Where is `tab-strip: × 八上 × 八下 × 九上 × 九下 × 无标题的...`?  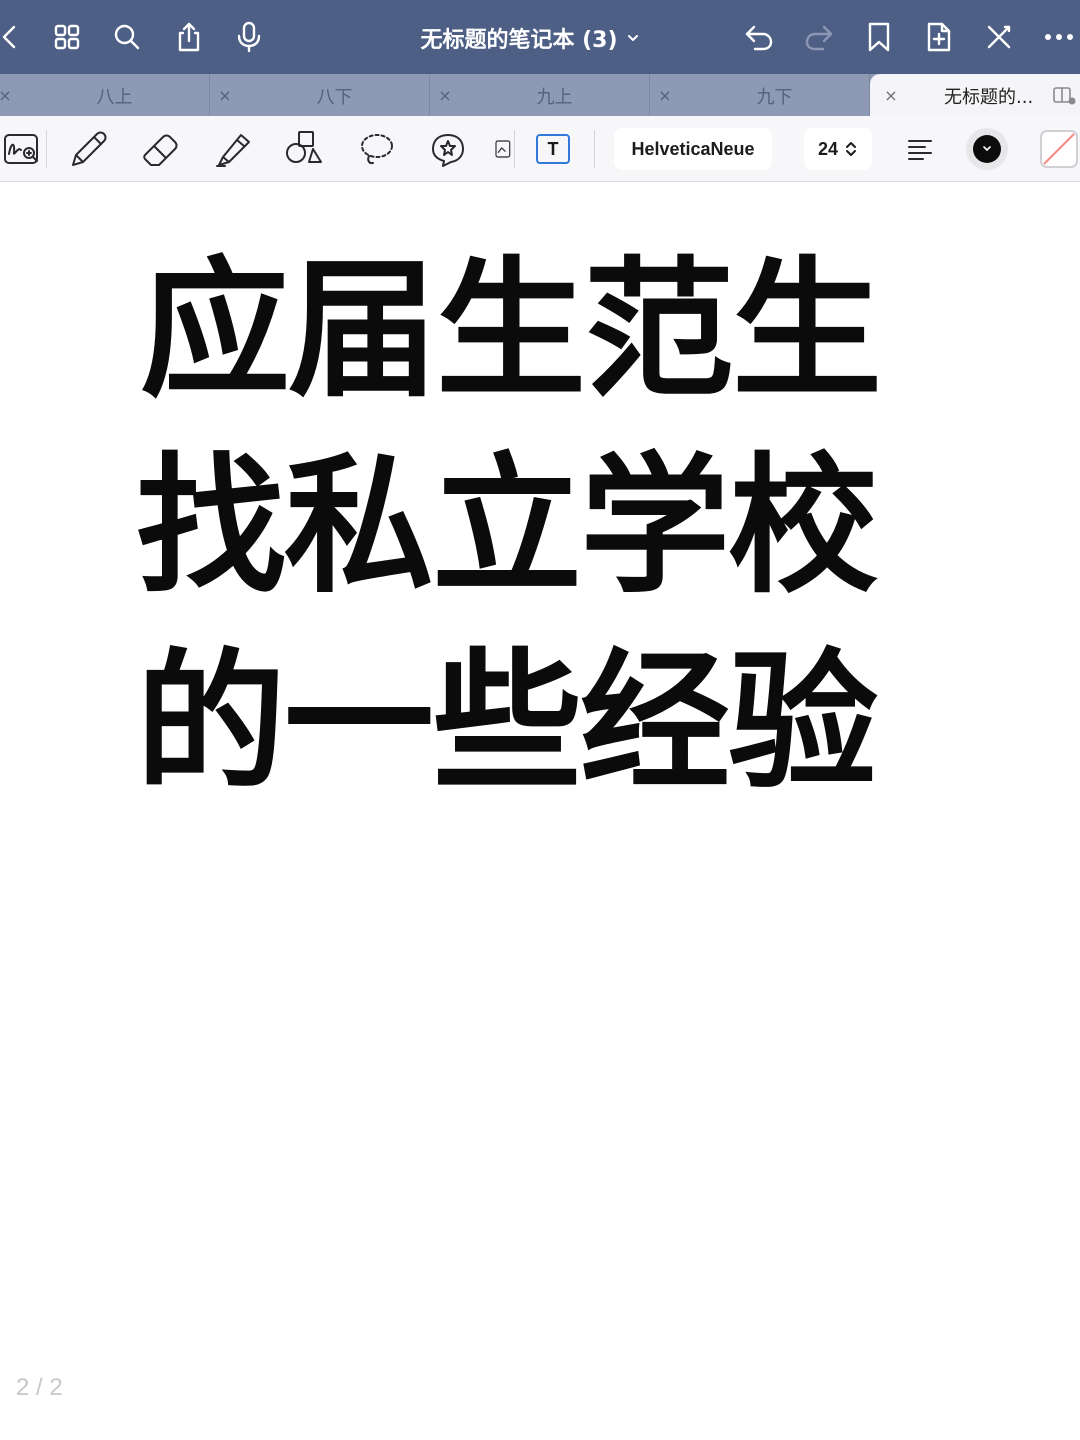
tab-strip: × 八上 × 八下 × 九上 × 九下 × 无标题的... is located at coordinates (540, 95).